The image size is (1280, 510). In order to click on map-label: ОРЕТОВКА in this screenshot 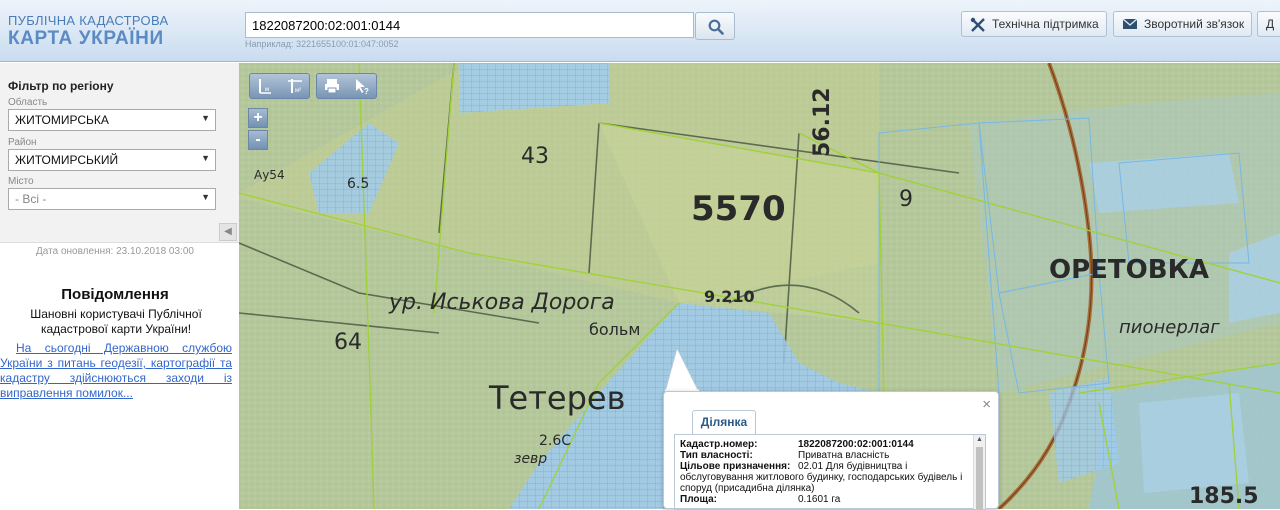, I will do `click(1129, 270)`.